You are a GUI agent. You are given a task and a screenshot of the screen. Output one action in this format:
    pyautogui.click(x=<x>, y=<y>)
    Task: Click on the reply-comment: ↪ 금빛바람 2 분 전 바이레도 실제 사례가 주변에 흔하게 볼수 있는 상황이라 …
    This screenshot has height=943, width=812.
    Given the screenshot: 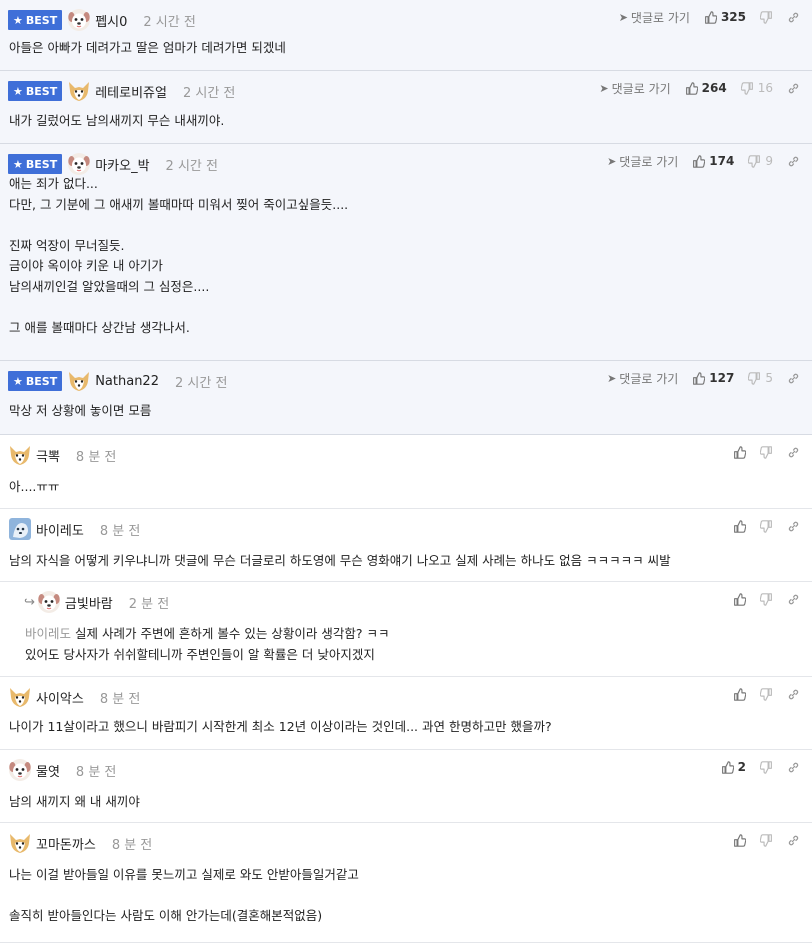 What is the action you would take?
    pyautogui.click(x=406, y=629)
    